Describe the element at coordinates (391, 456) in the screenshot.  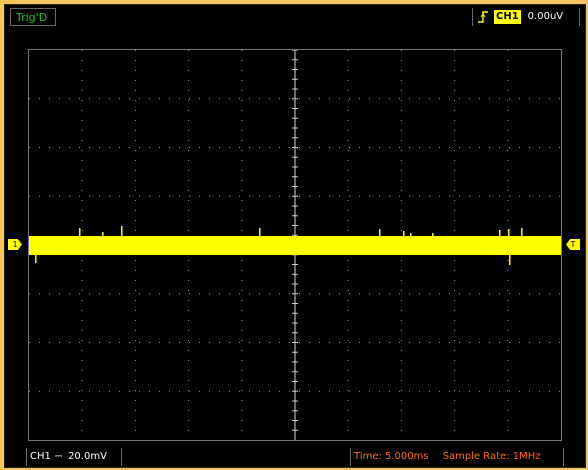
I see `time-base: Time: 5.000ms` at that location.